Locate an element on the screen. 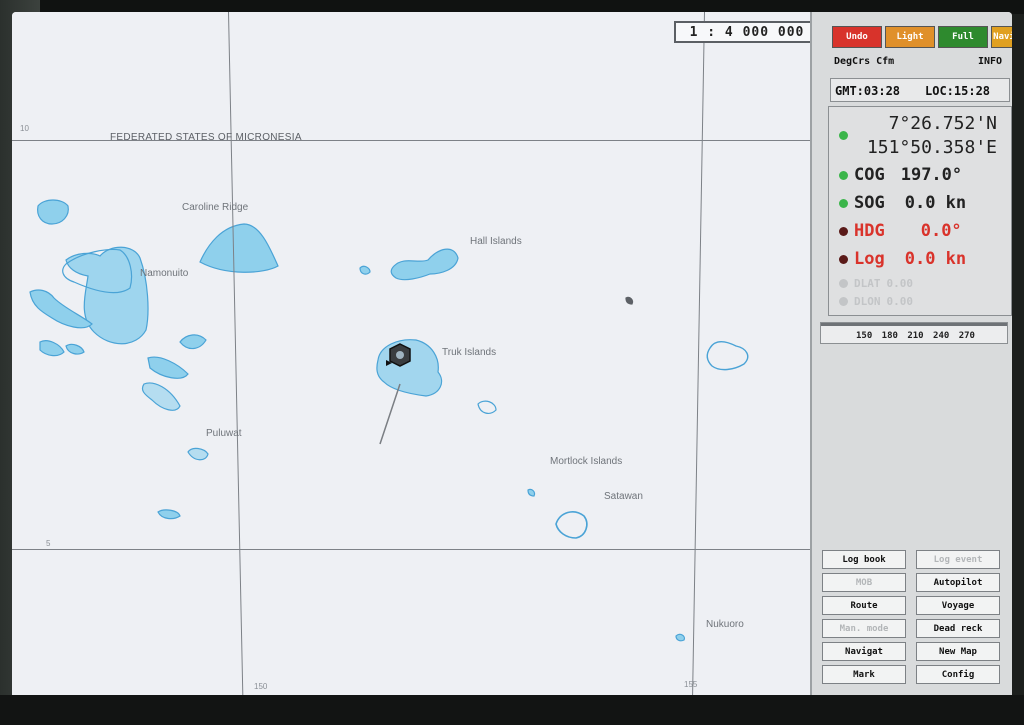 The image size is (1024, 725). new-map-button: New Map is located at coordinates (958, 651).